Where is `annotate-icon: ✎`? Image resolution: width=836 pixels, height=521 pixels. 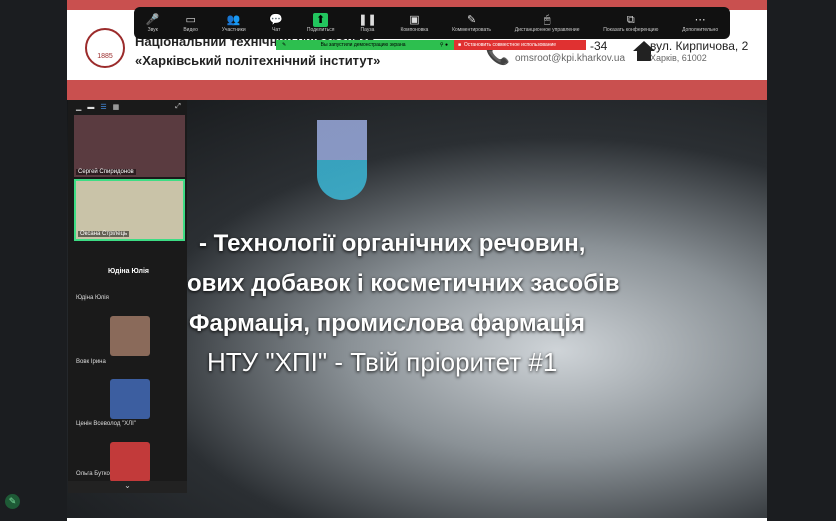 annotate-icon: ✎ is located at coordinates (471, 20).